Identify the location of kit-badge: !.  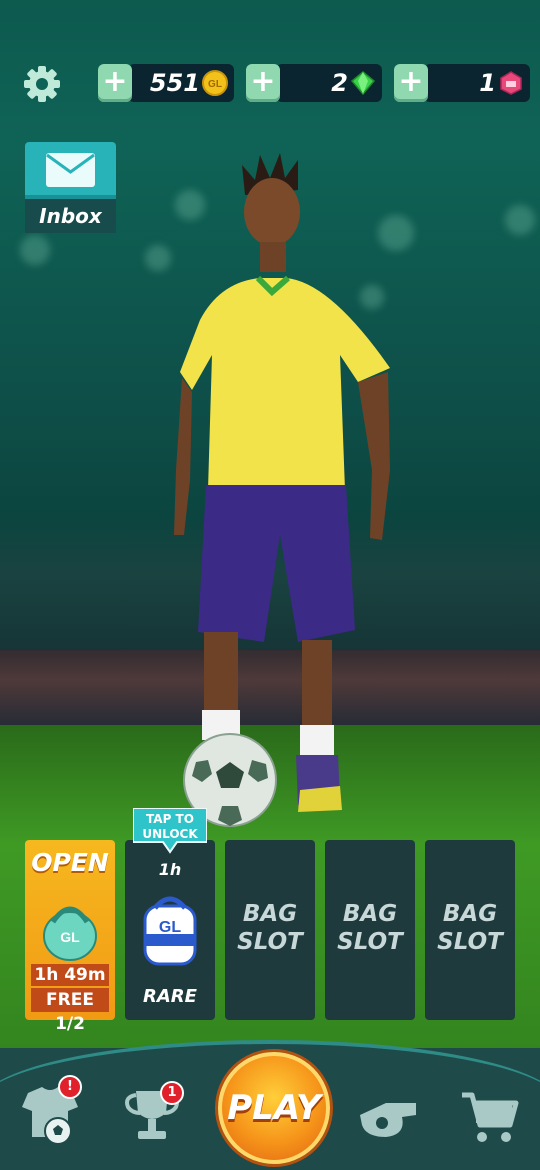
(70, 1087).